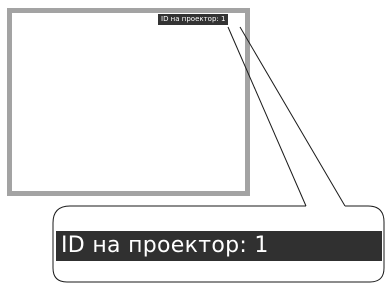  Describe the element at coordinates (267, 116) in the screenshot. I see `callout-pointer-line-left` at that location.